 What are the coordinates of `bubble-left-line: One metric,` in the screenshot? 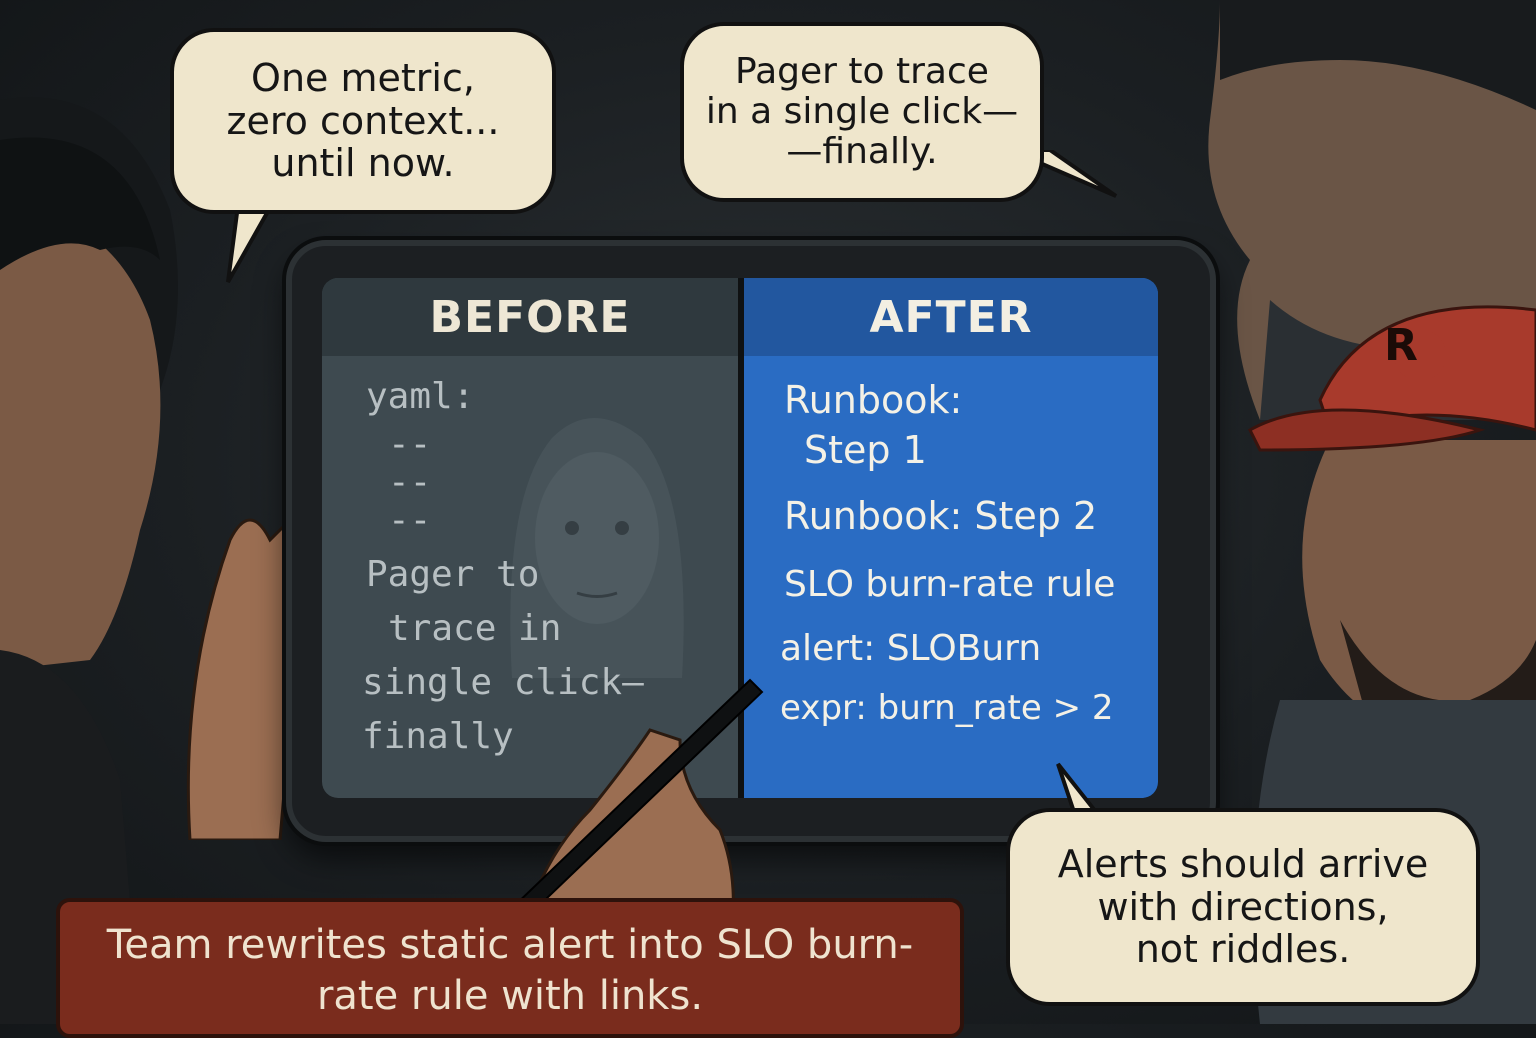 It's located at (363, 78).